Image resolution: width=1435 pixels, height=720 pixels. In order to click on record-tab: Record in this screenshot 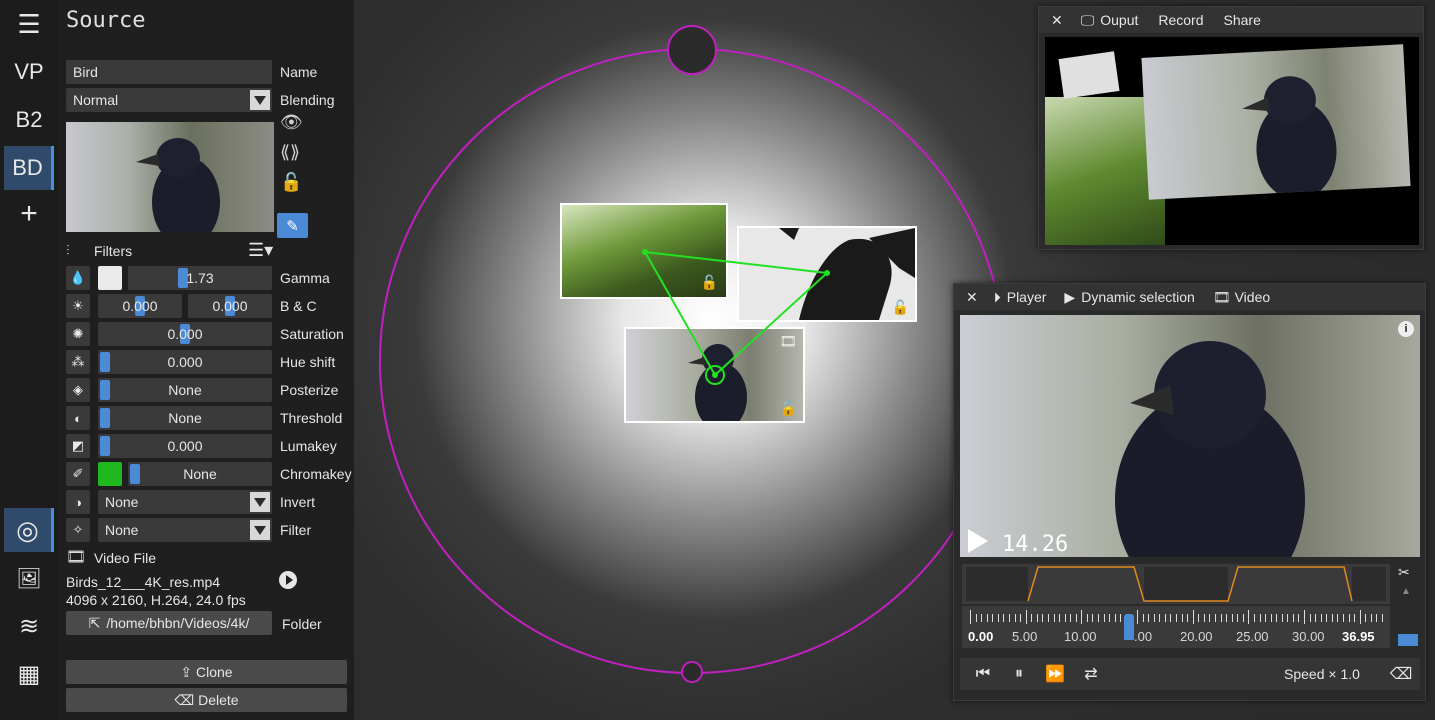, I will do `click(1180, 20)`.